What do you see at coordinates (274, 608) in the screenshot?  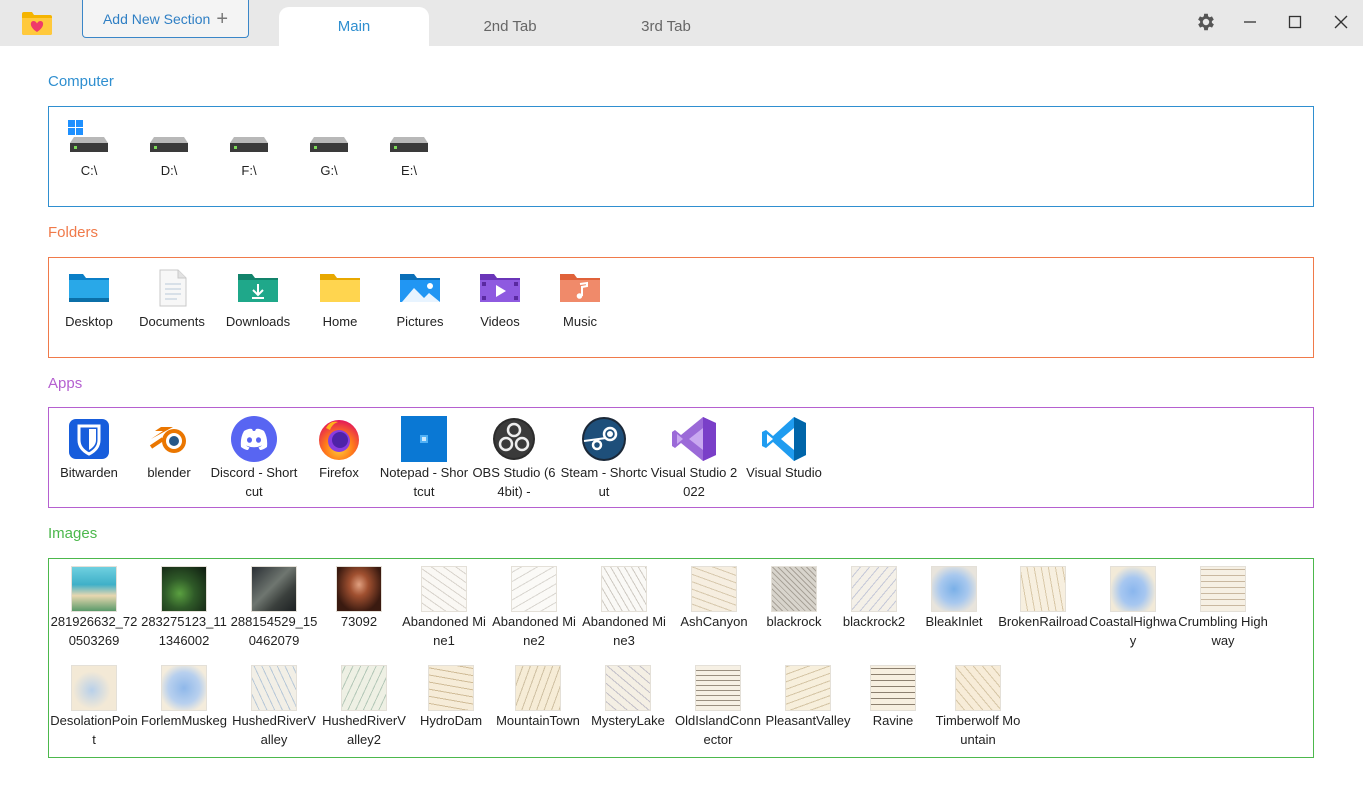 I see `image-item: 288154529_150462079` at bounding box center [274, 608].